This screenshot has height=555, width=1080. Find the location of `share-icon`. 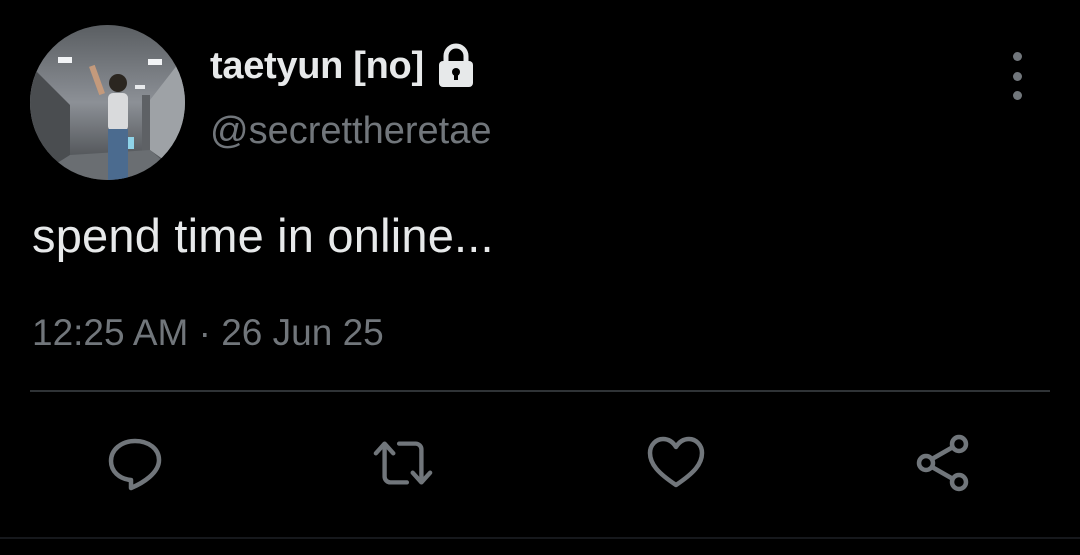

share-icon is located at coordinates (942, 463).